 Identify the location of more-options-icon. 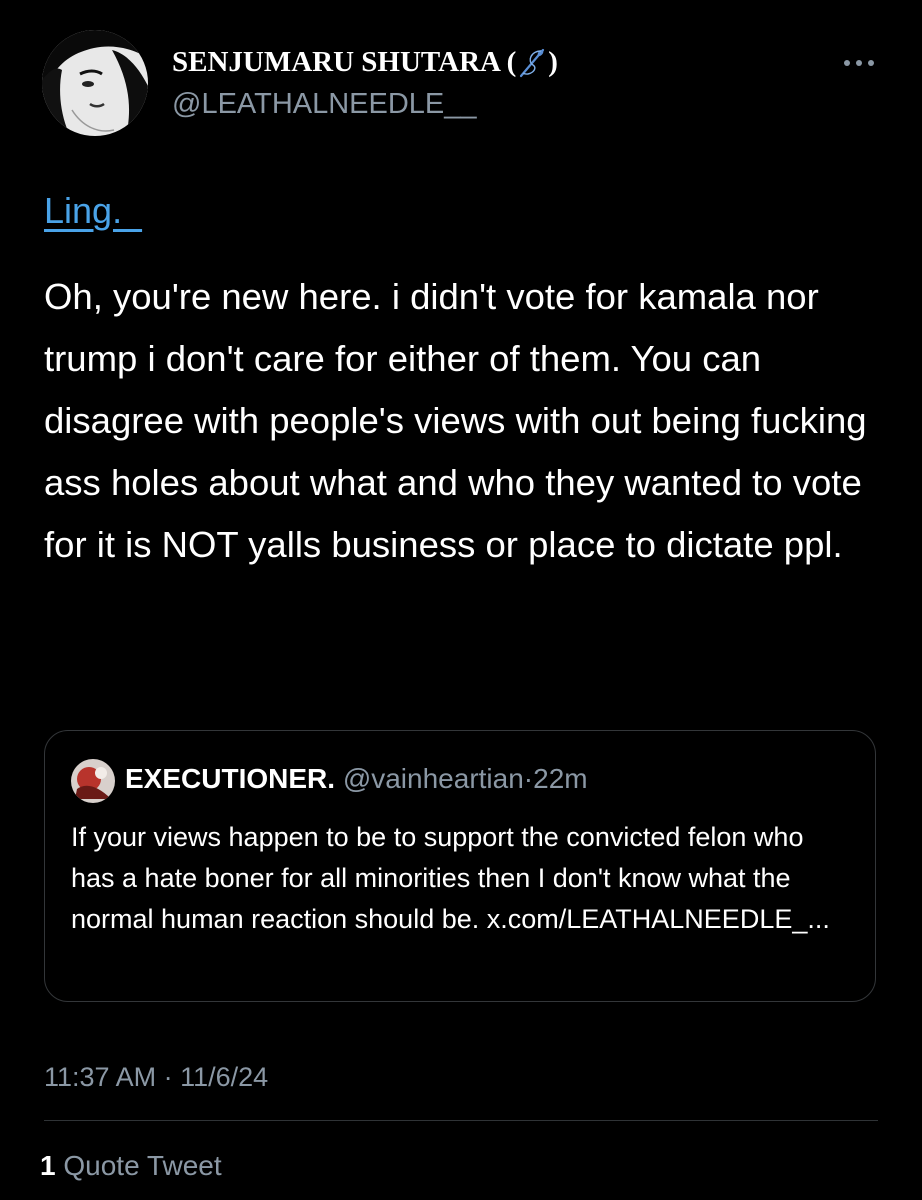
(859, 63).